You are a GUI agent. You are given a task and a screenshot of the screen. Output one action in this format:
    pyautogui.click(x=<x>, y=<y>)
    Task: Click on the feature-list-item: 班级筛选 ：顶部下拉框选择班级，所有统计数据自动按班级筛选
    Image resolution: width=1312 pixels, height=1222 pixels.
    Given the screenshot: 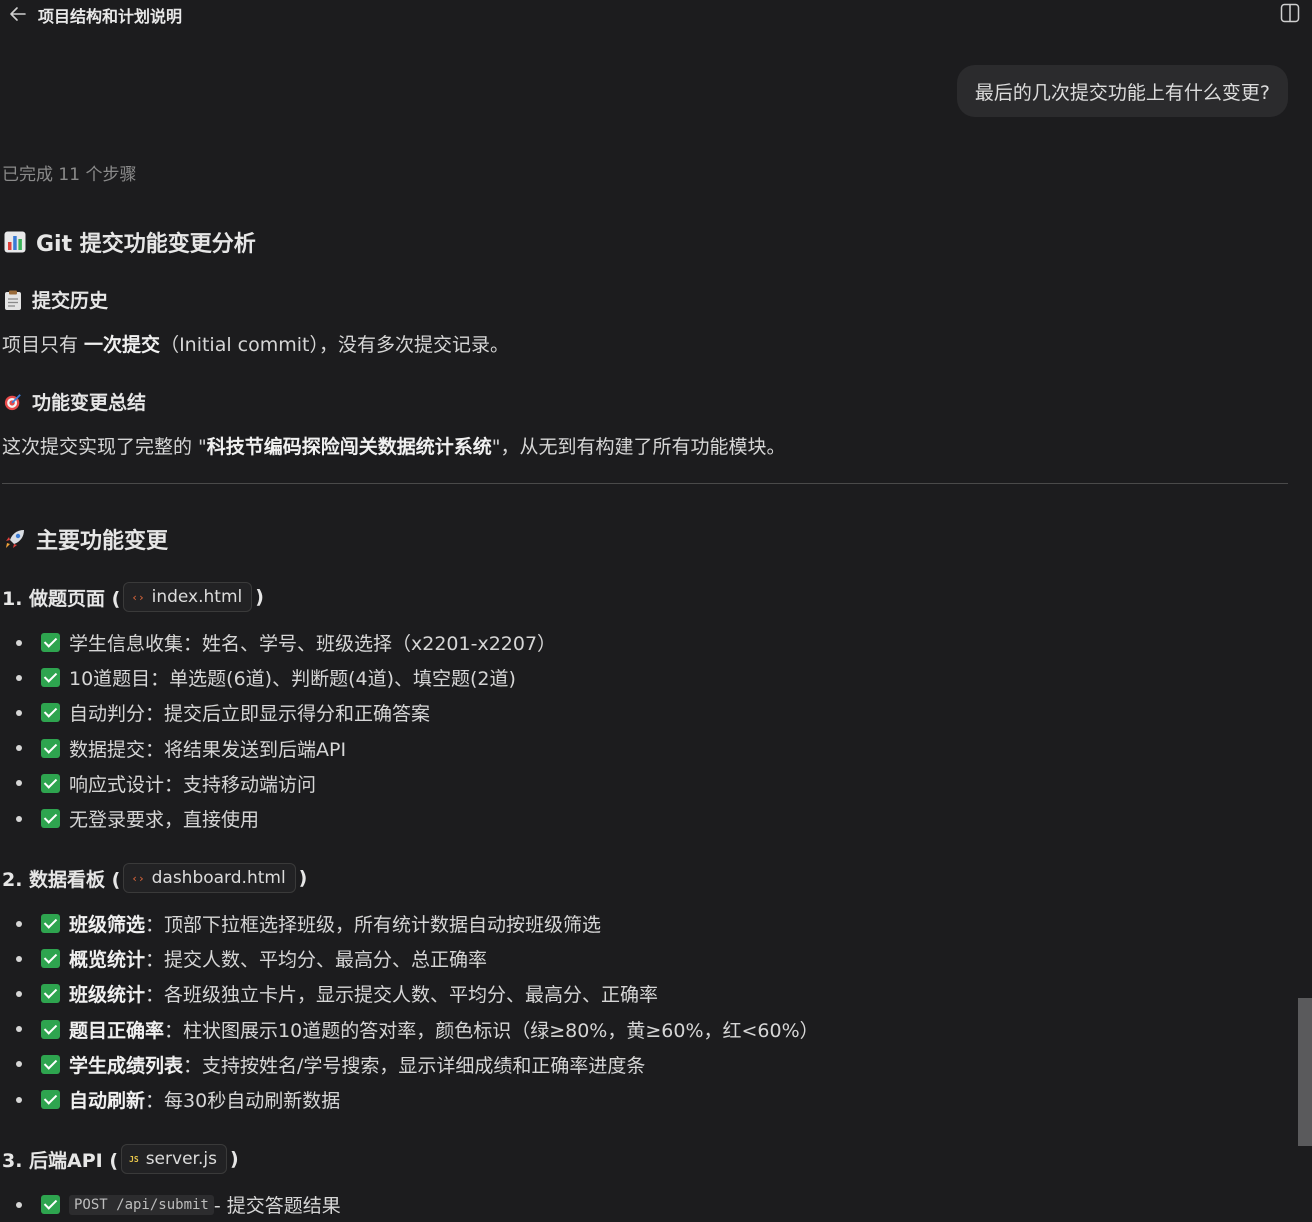 What is the action you would take?
    pyautogui.click(x=409, y=923)
    